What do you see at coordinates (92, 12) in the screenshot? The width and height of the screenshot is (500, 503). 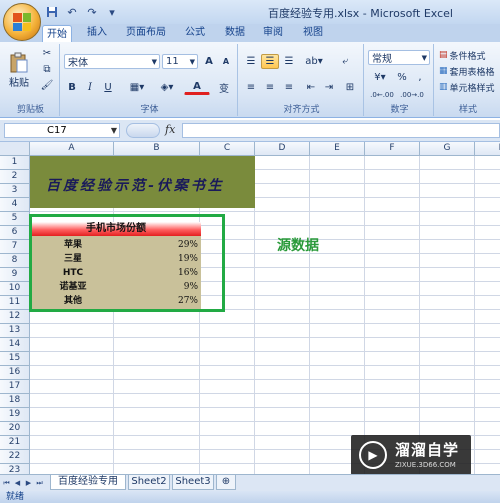 I see `redo-icon: ↷` at bounding box center [92, 12].